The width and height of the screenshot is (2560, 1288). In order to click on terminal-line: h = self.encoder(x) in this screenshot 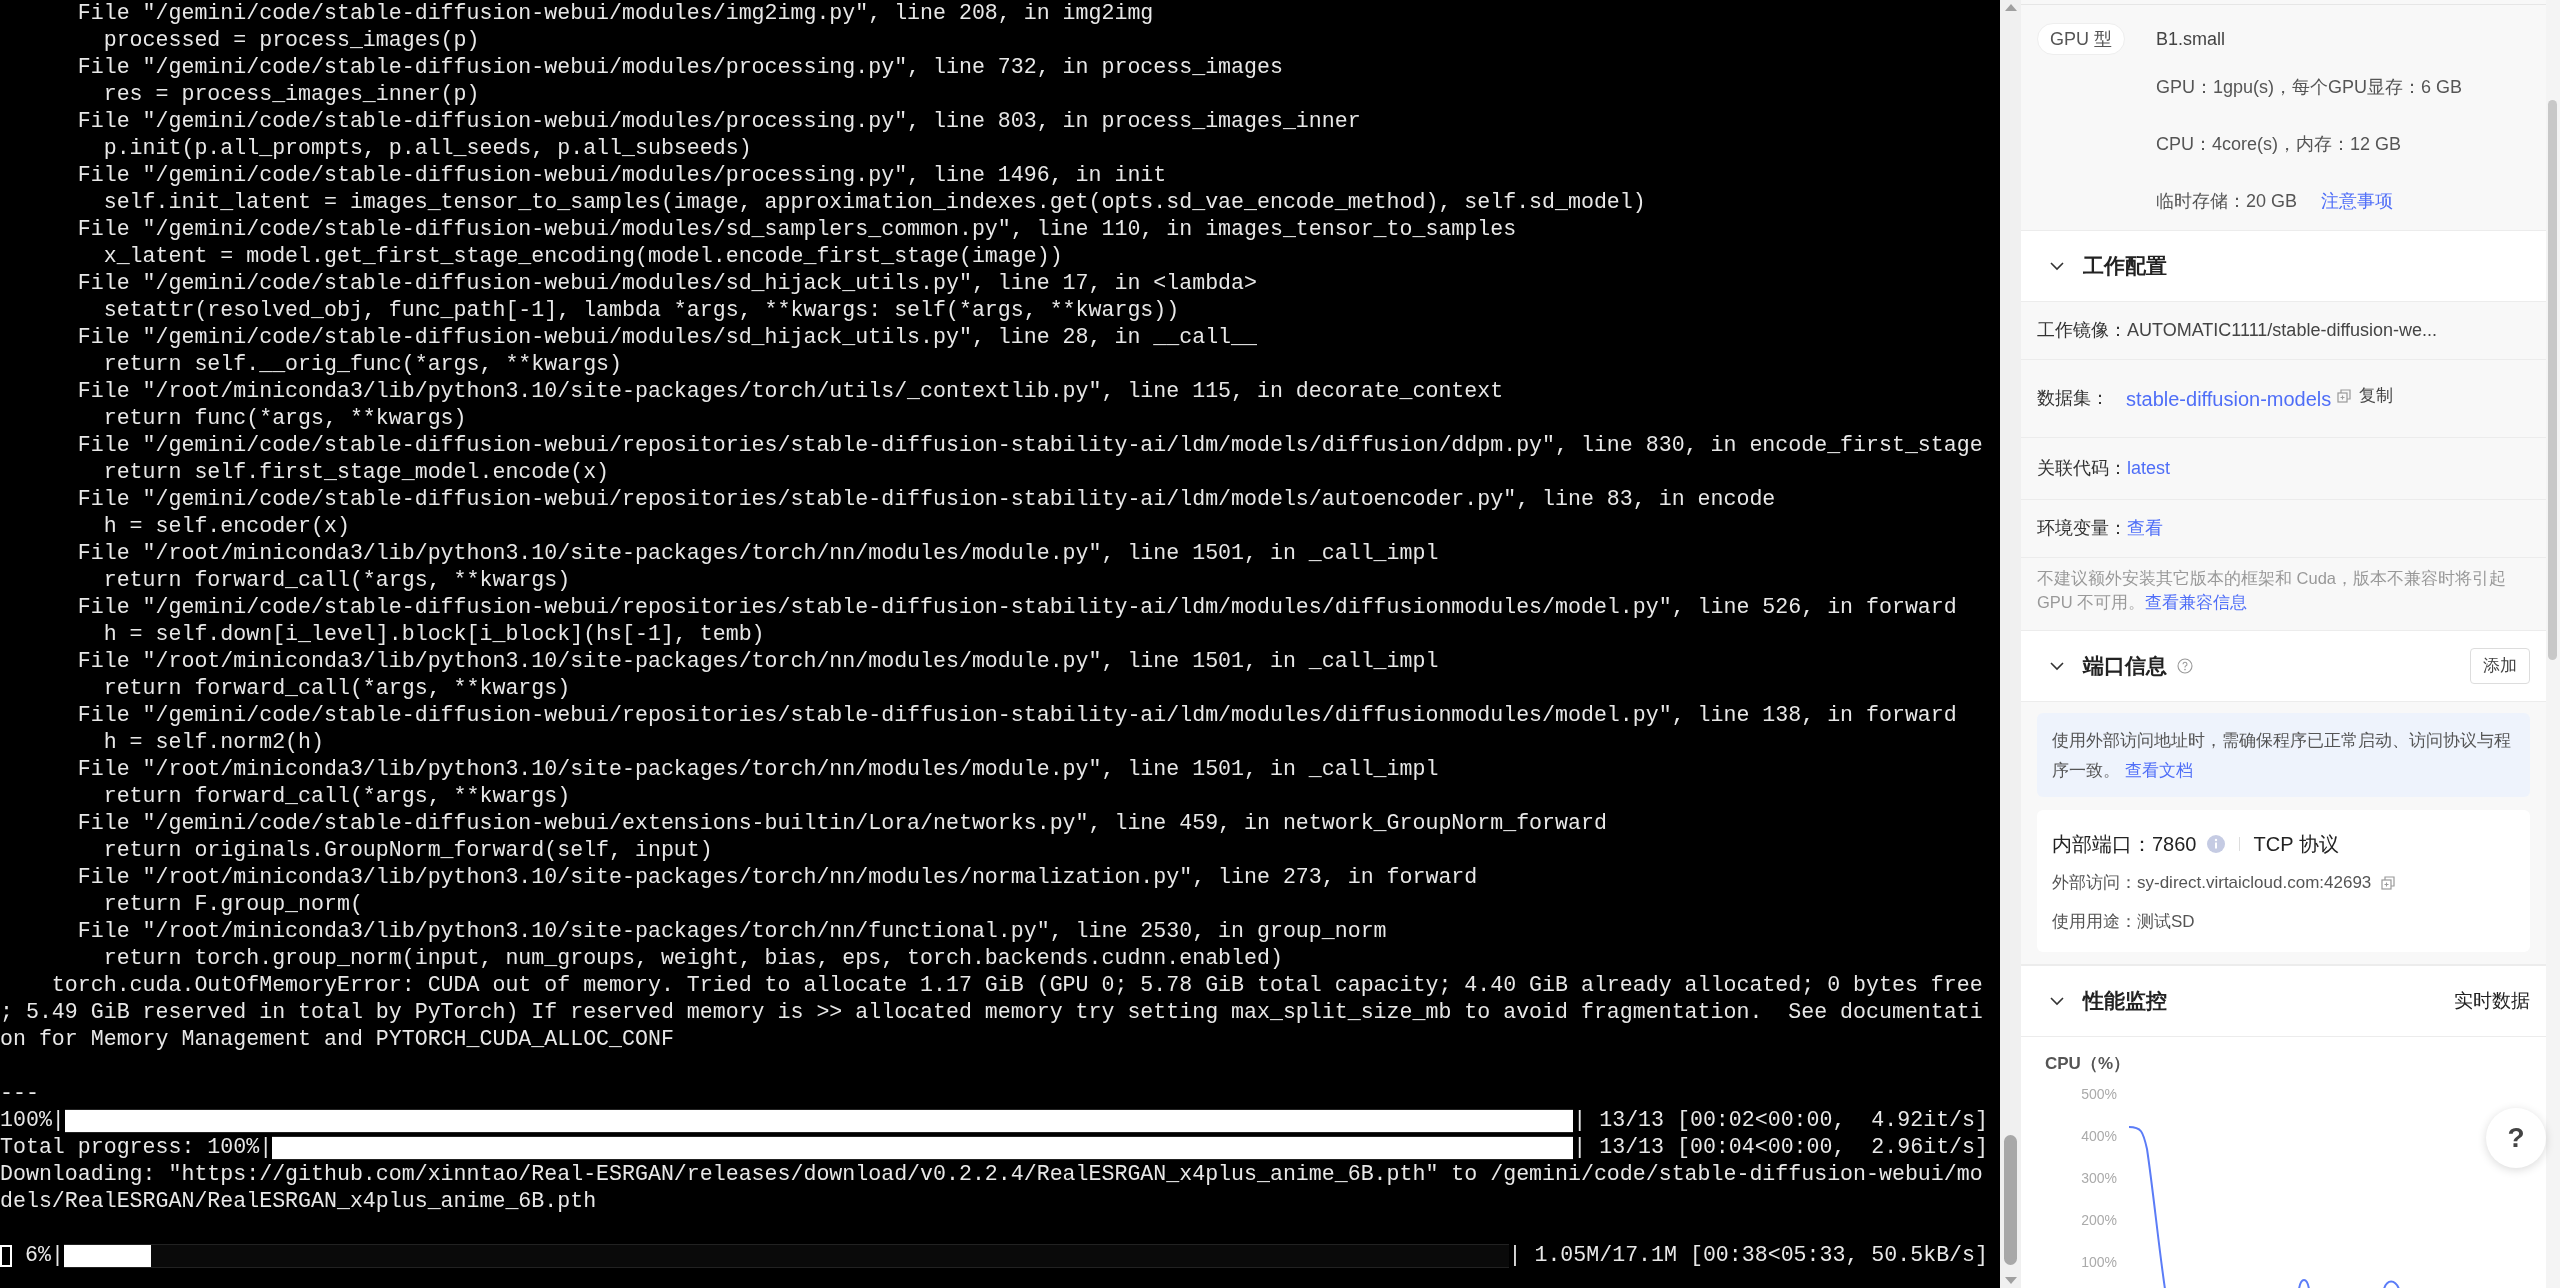, I will do `click(226, 526)`.